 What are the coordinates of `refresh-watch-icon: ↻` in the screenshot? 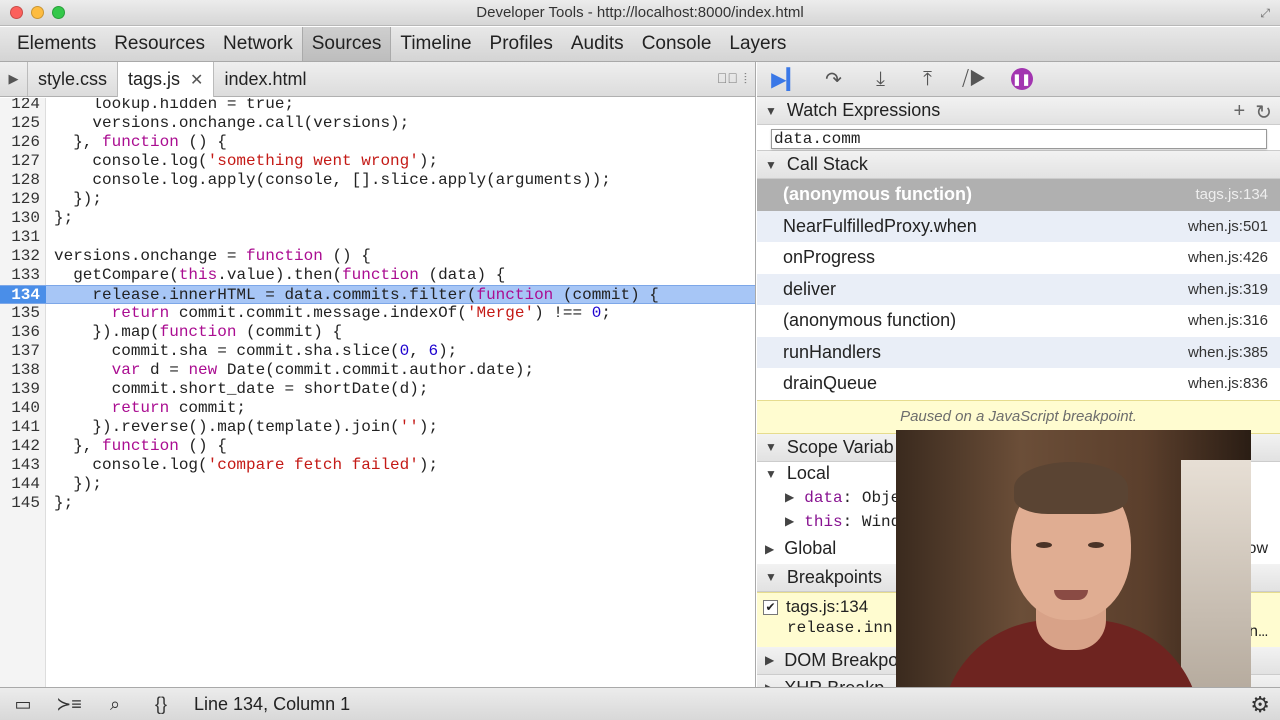 It's located at (1263, 112).